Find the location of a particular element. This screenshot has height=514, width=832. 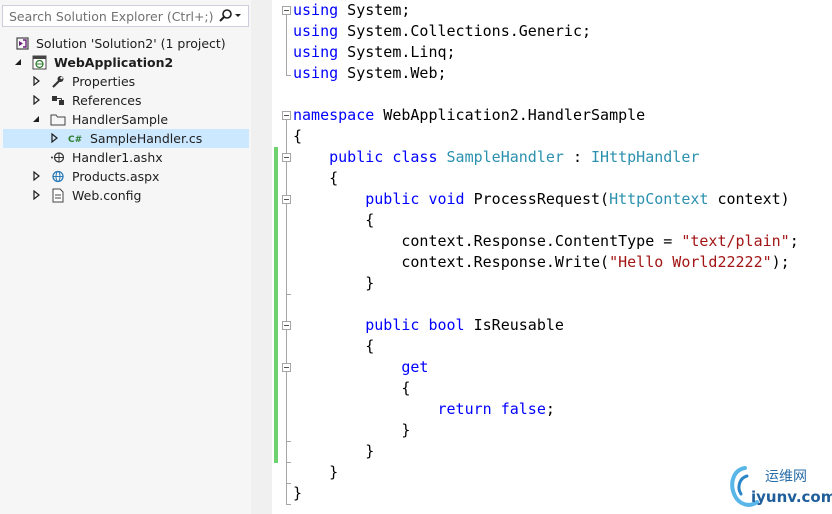

code-token: ; is located at coordinates (550, 409).